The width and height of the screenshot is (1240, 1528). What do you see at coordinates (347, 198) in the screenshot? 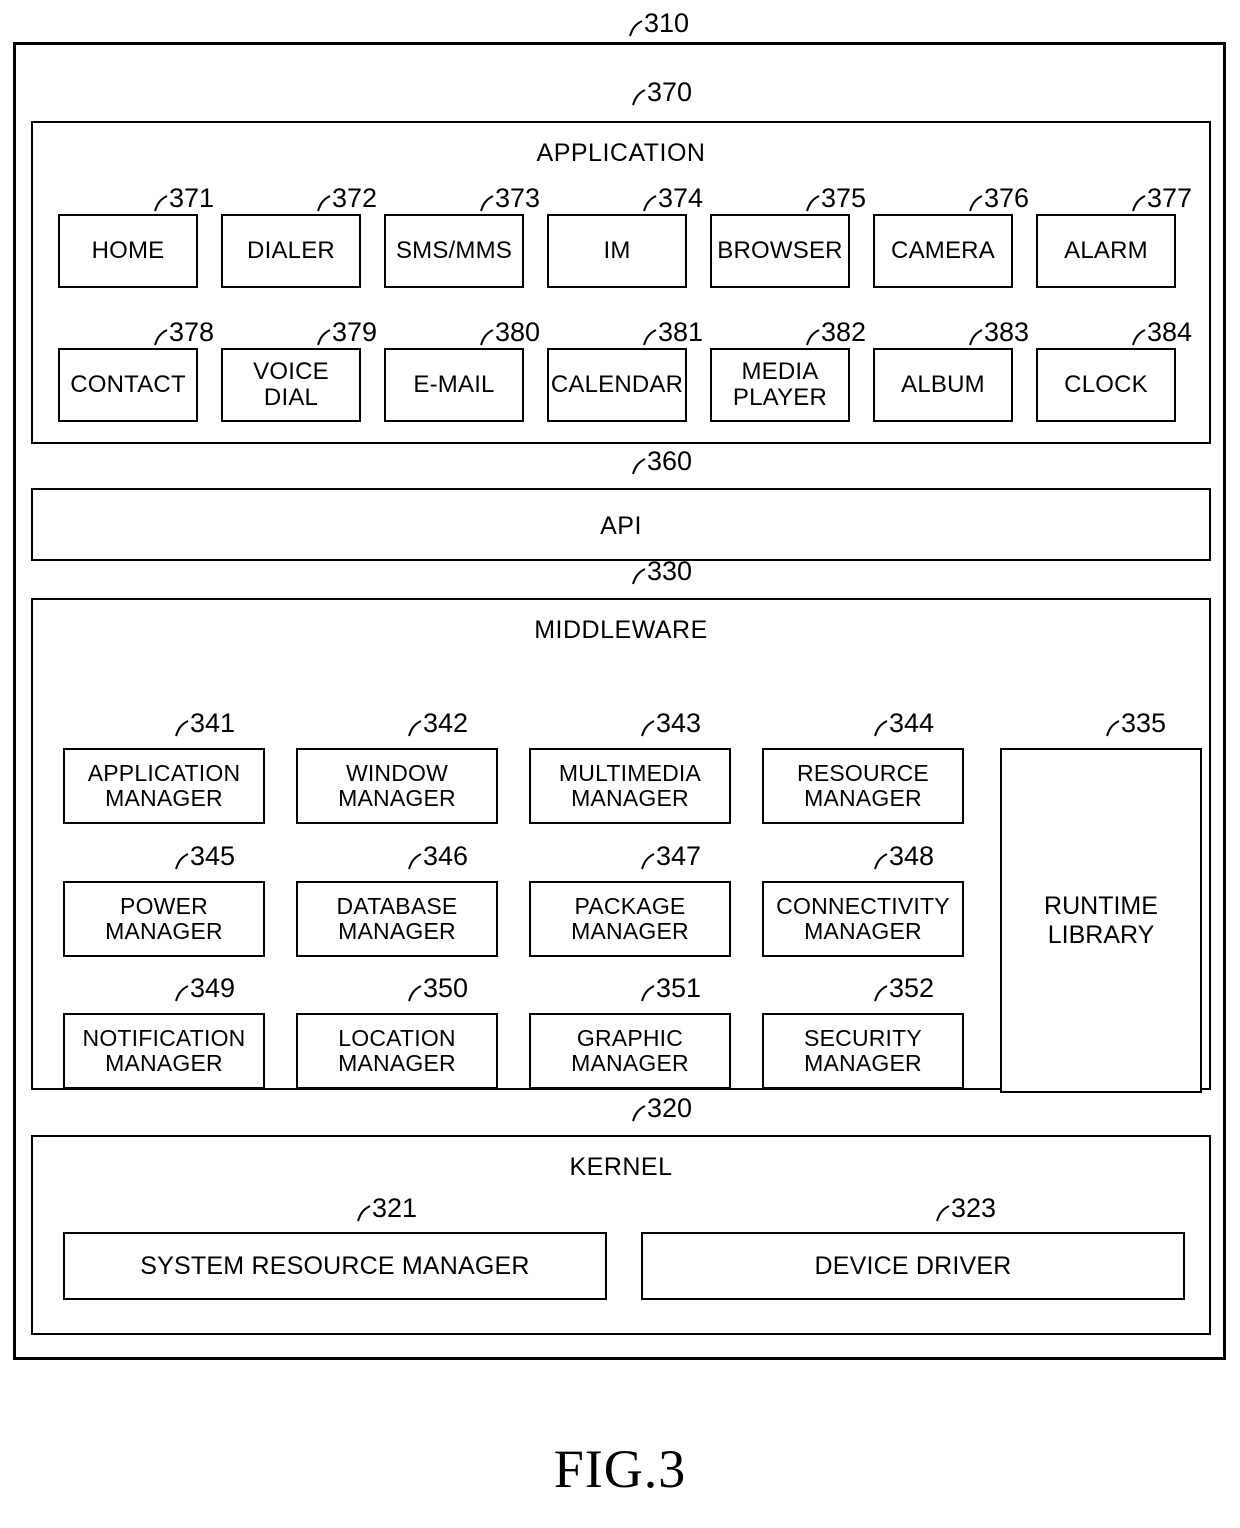
I see `ref-callout-372: 372` at bounding box center [347, 198].